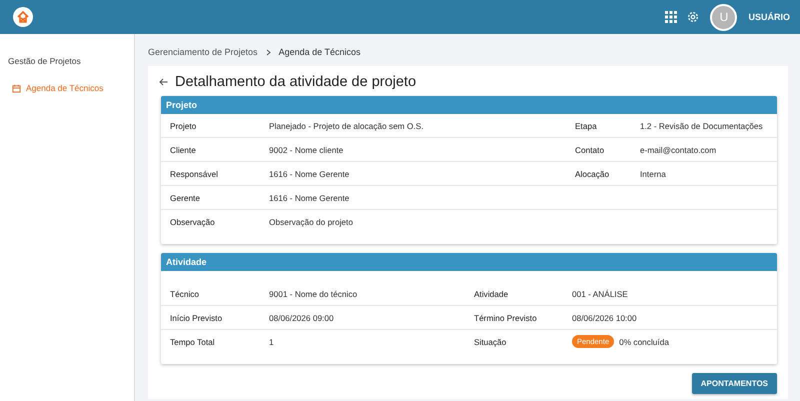  Describe the element at coordinates (491, 341) in the screenshot. I see `field-label: Situação` at that location.